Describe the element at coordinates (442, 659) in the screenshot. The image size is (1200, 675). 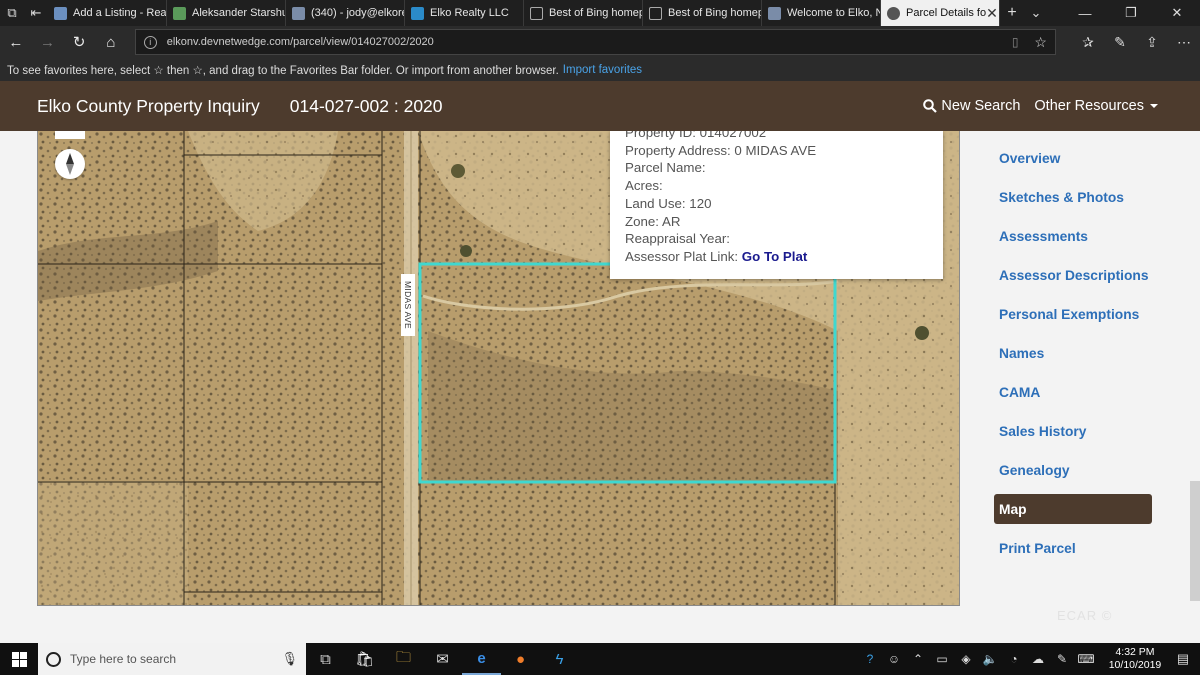
I see `mail-app-icon: ✉` at that location.